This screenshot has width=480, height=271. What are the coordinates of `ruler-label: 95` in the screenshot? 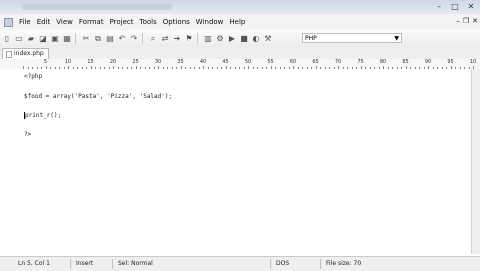 It's located at (450, 62).